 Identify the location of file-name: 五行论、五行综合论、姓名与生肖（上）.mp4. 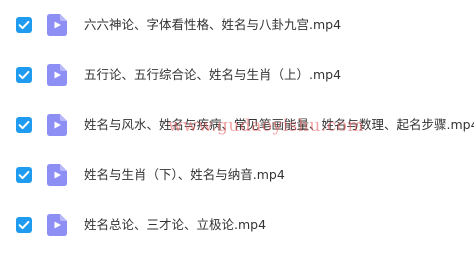
(213, 74).